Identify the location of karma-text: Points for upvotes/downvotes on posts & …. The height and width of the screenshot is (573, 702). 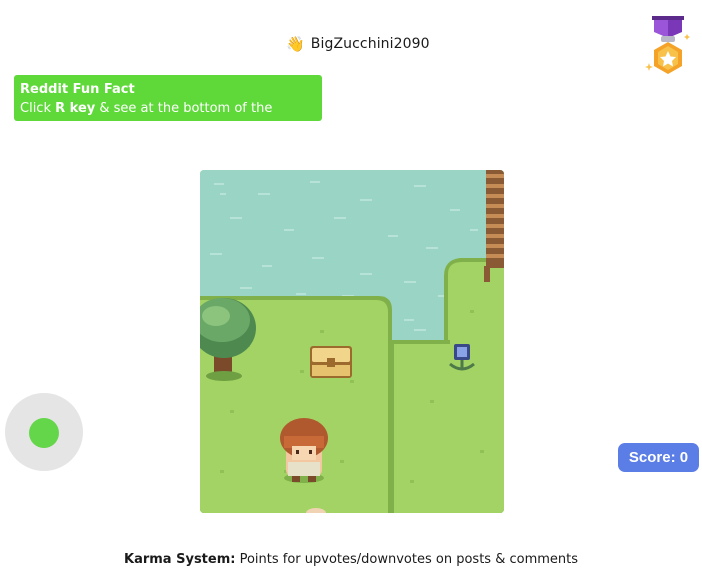
(406, 559).